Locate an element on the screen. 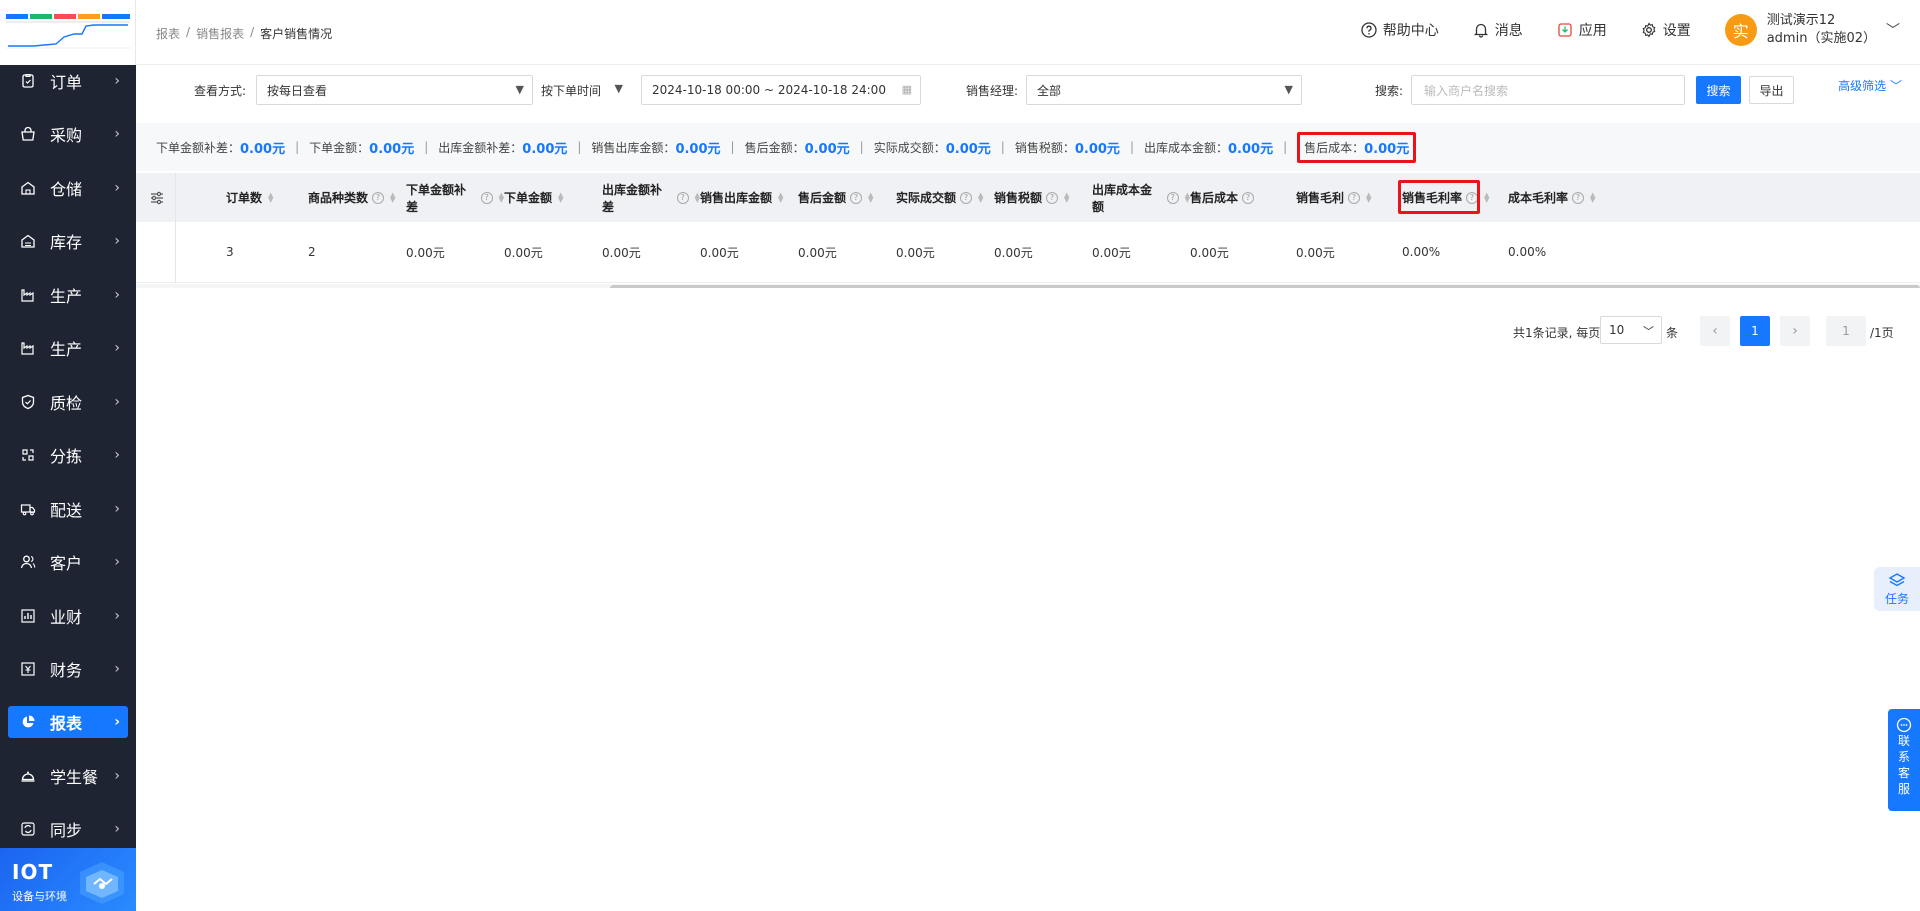 This screenshot has width=1920, height=911. column-header: 订单数 ▲ ▼ is located at coordinates (271, 197).